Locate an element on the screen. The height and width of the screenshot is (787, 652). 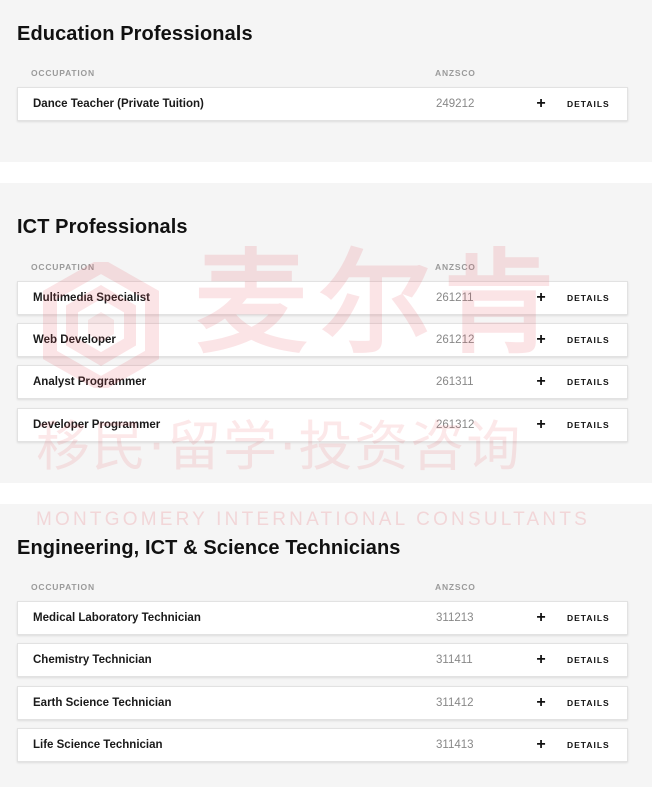
occupation-name: Web Developer is located at coordinates (74, 340).